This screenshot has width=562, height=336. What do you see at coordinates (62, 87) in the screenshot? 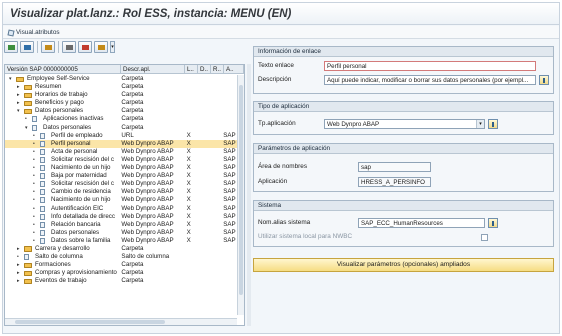
I see `tree-node: ▸ Resumen` at bounding box center [62, 87].